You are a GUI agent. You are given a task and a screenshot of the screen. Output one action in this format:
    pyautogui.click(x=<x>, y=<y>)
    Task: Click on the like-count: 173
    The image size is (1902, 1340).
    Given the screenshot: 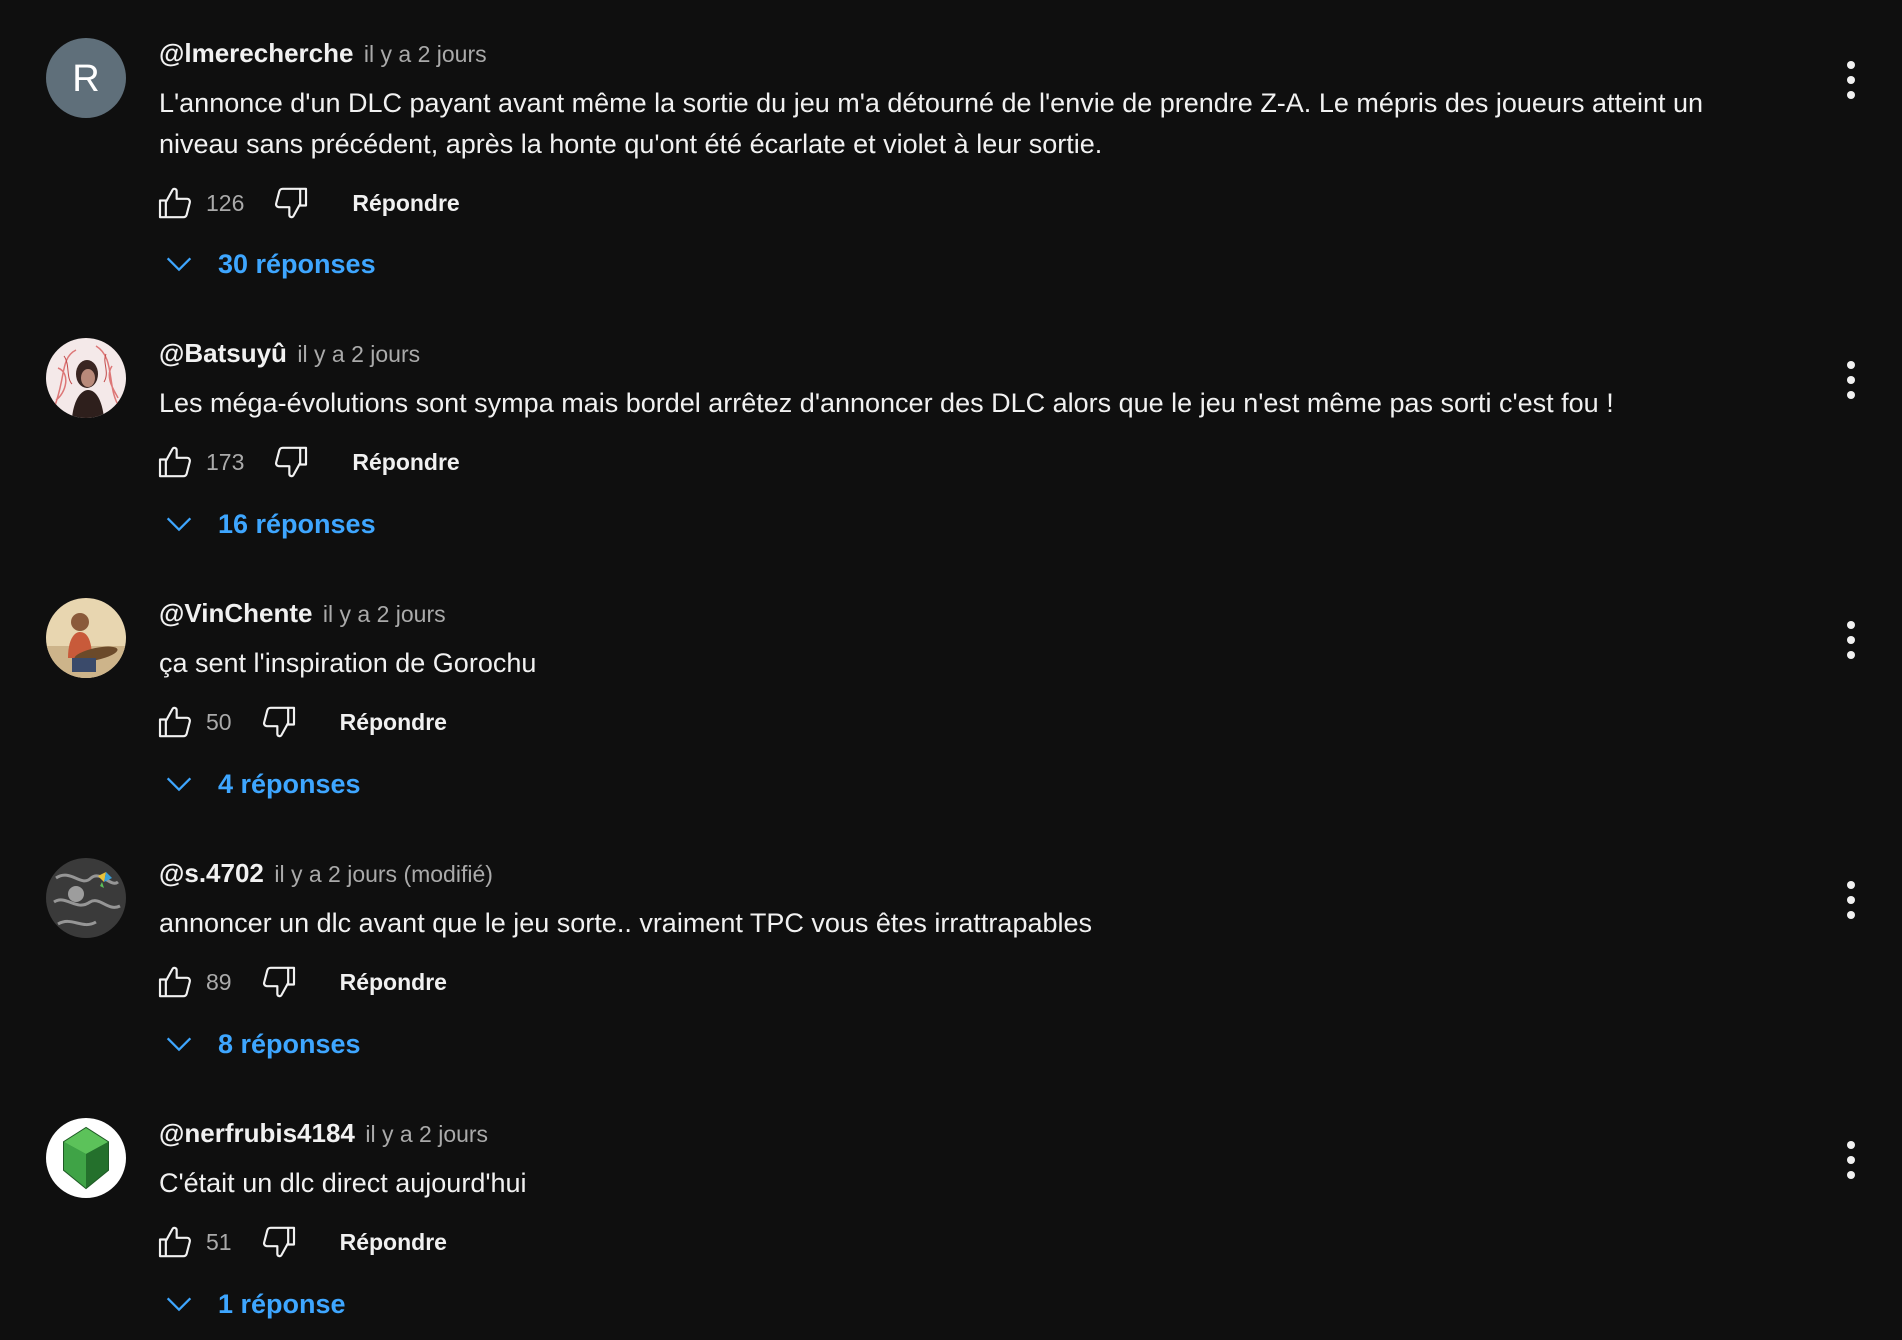 What is the action you would take?
    pyautogui.click(x=225, y=461)
    